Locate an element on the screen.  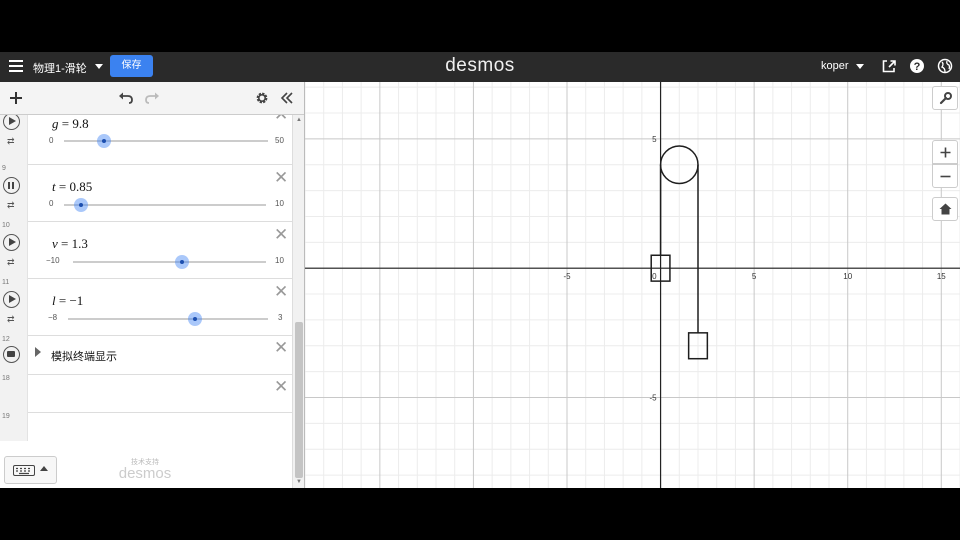
desmos-logo: desmos is located at coordinates (480, 65).